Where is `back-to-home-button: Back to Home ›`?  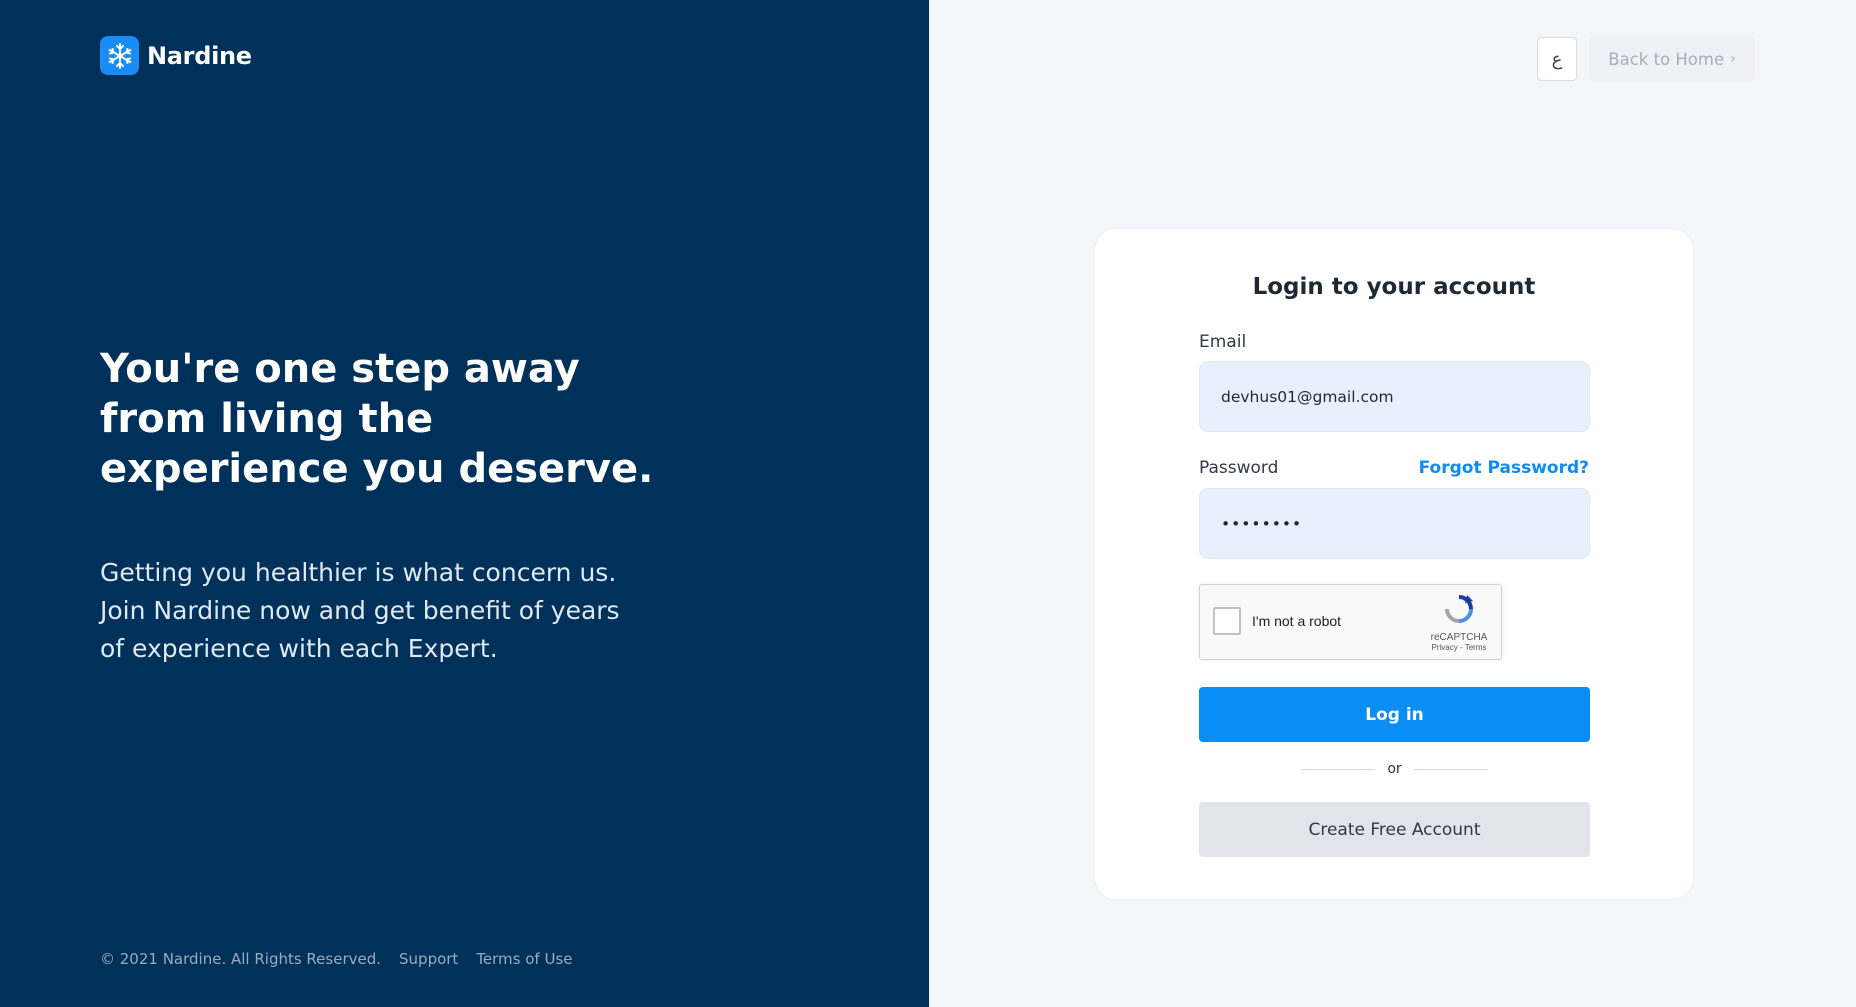 back-to-home-button: Back to Home › is located at coordinates (1672, 59).